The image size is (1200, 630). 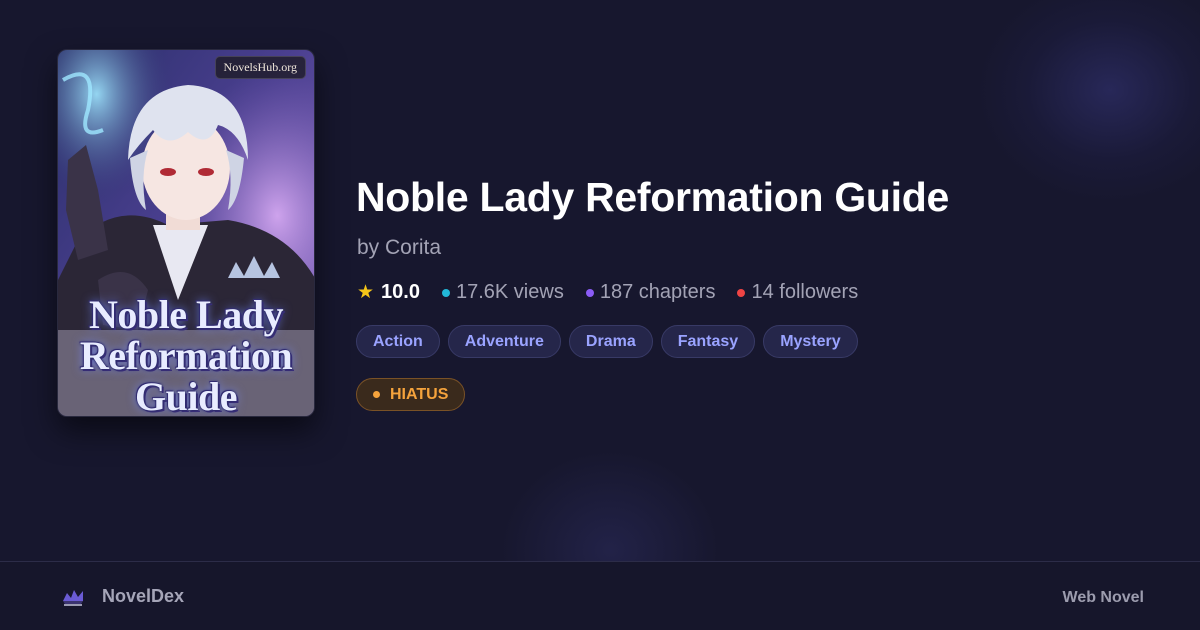 What do you see at coordinates (1090, 100) in the screenshot?
I see `background-glow-top-right` at bounding box center [1090, 100].